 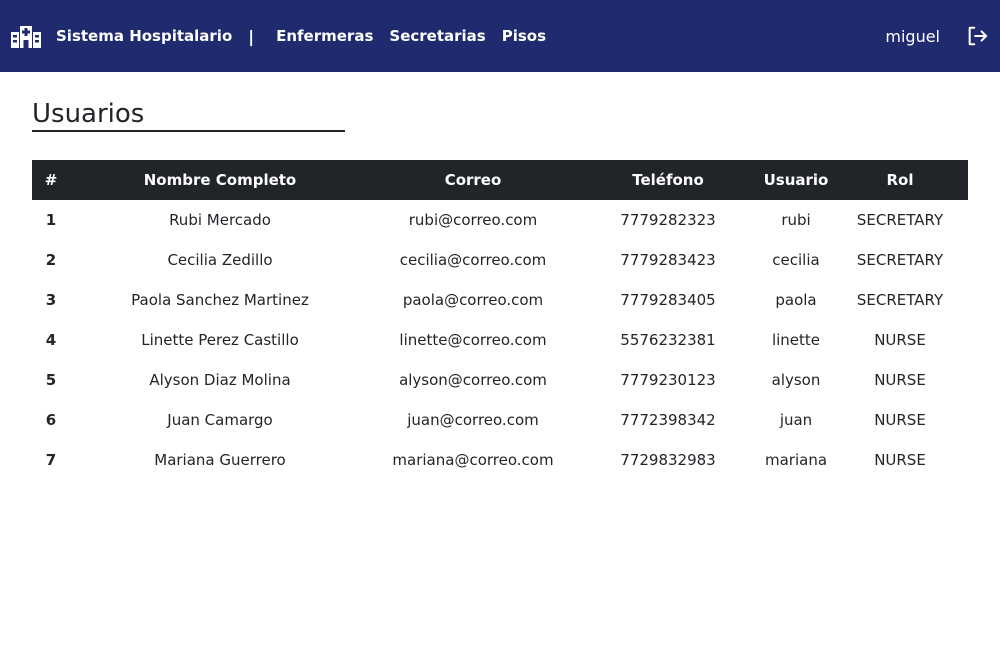 What do you see at coordinates (473, 180) in the screenshot?
I see `column-header-email: Correo` at bounding box center [473, 180].